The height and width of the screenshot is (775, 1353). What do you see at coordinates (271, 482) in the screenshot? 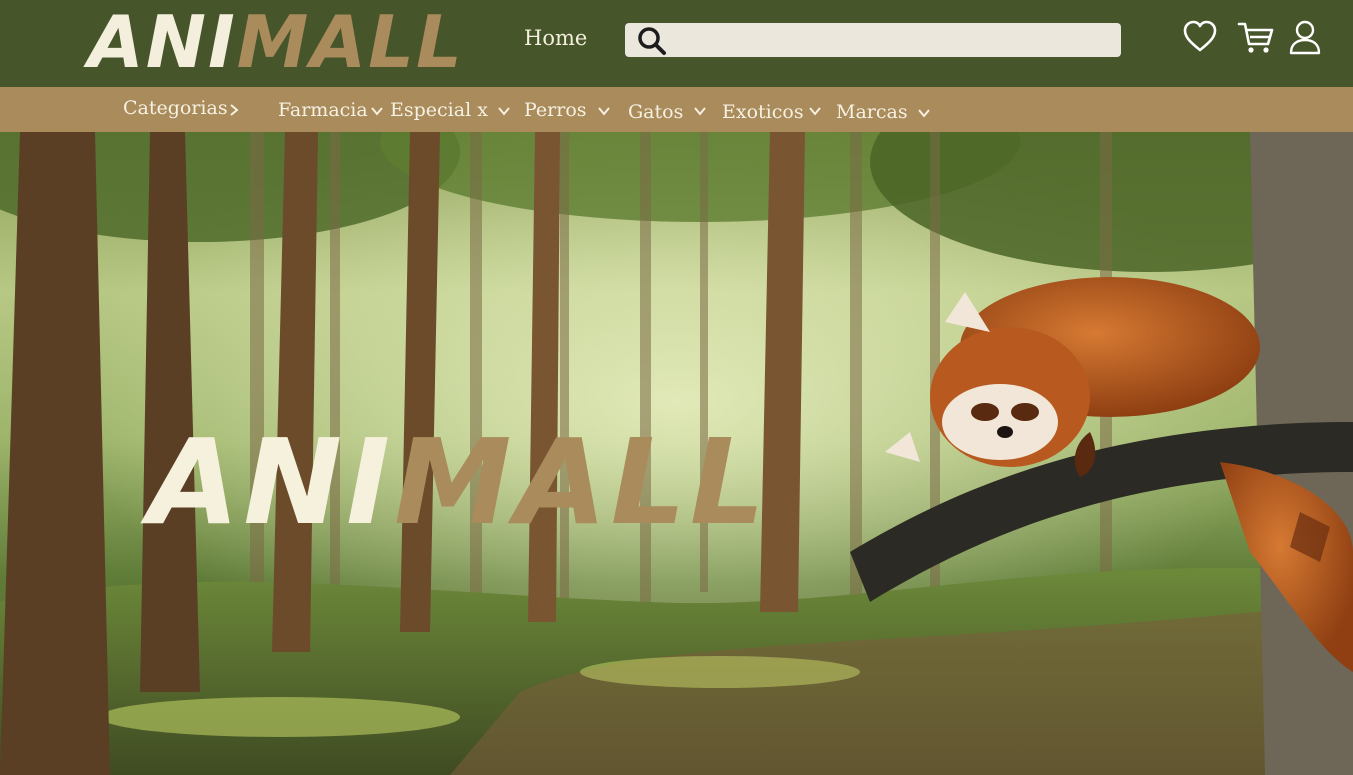
I see `hero-title-part-1: ANI` at bounding box center [271, 482].